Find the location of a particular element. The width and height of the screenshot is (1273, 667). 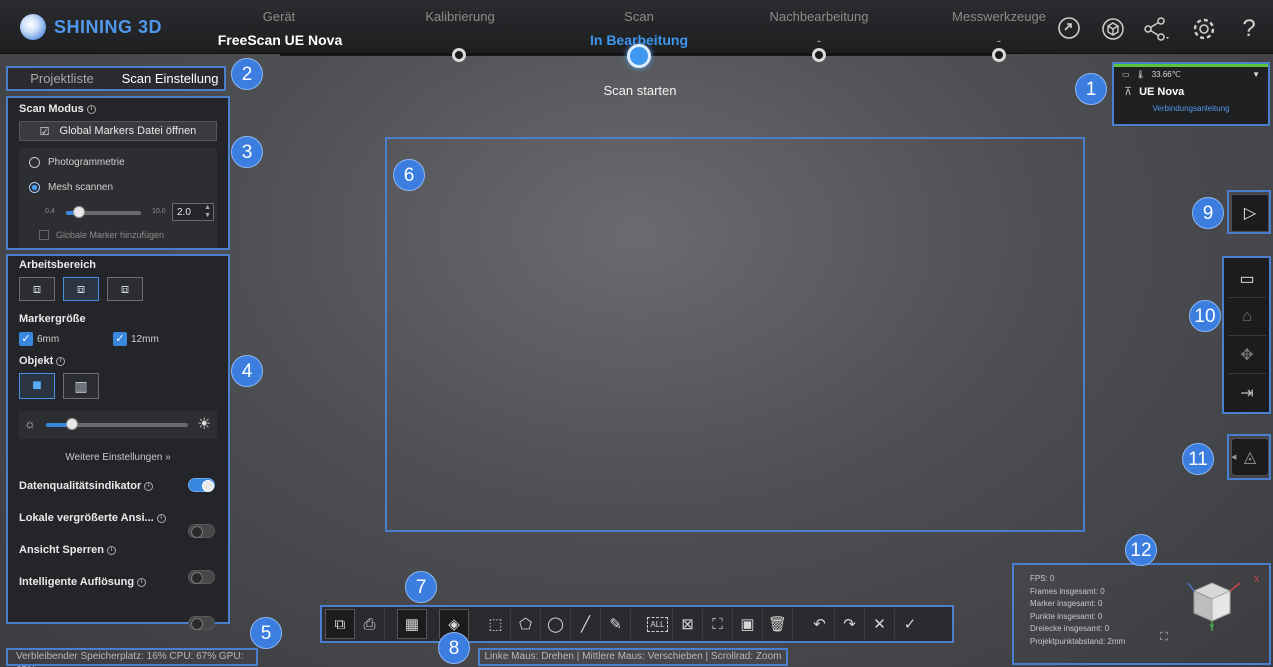

side-tools: ▭ ⌂ ✥ ⇥ is located at coordinates (1246, 335).